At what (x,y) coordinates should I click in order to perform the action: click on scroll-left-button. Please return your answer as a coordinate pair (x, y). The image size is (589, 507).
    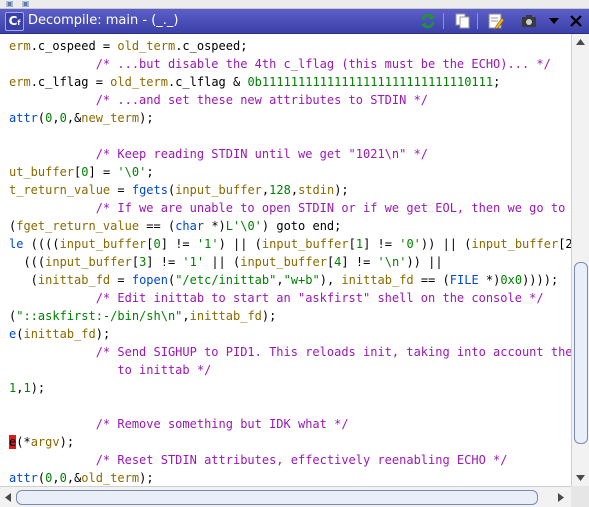
    Looking at the image, I should click on (8, 497).